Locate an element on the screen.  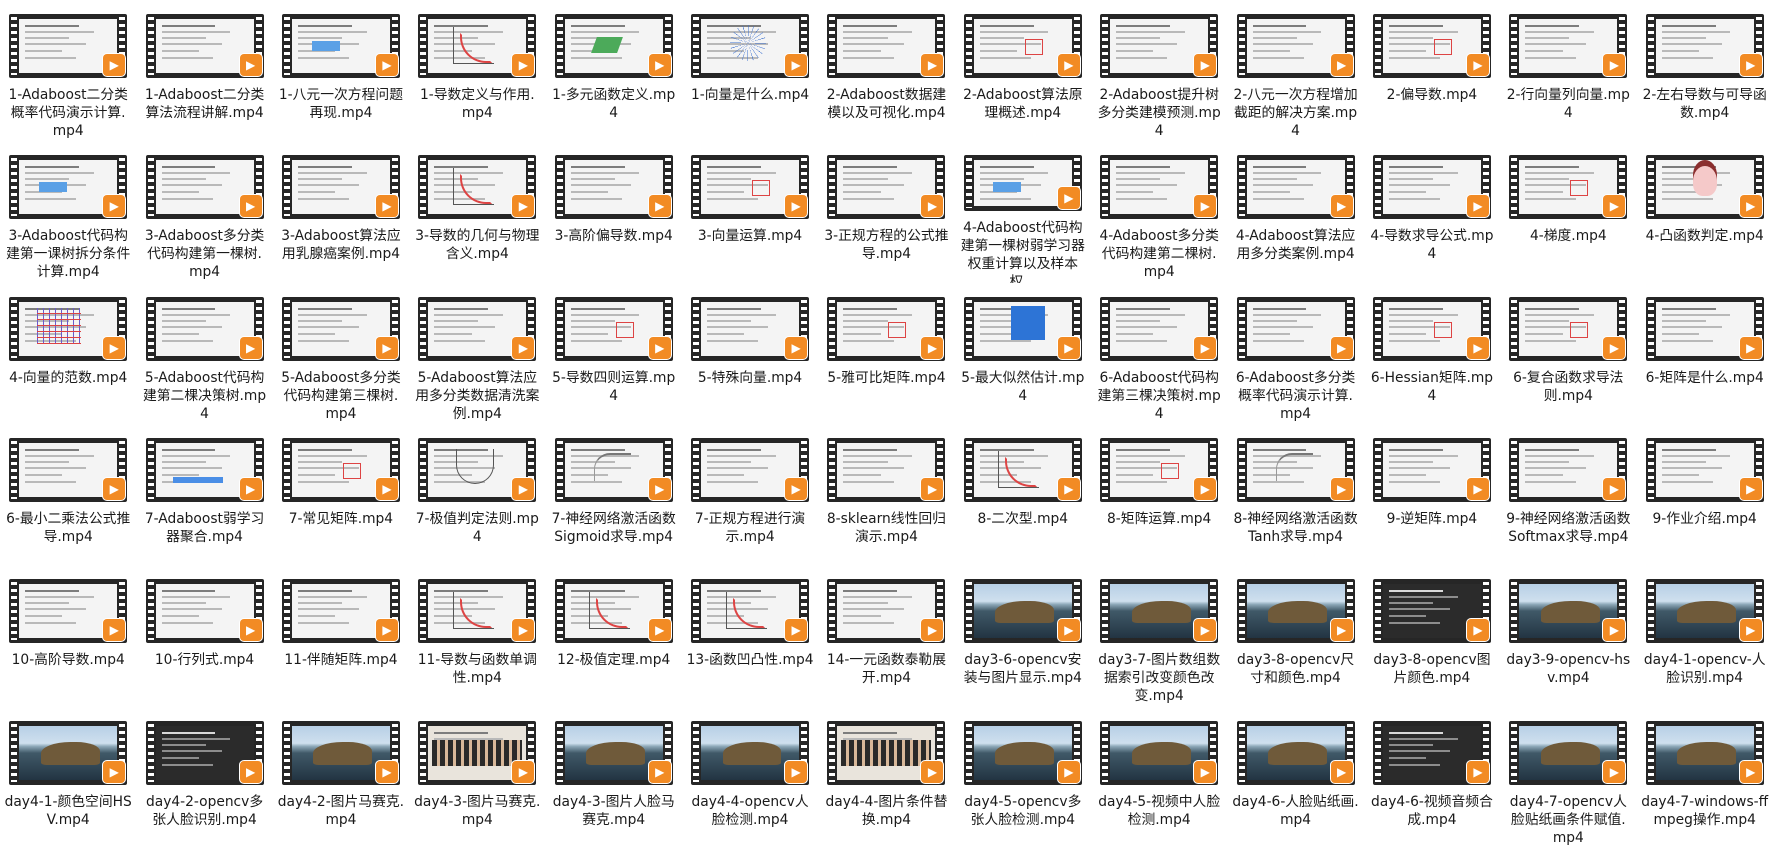
video-file-item: ▶ 1-八元一次方程问题再现.mp4 is located at coordinates (341, 70).